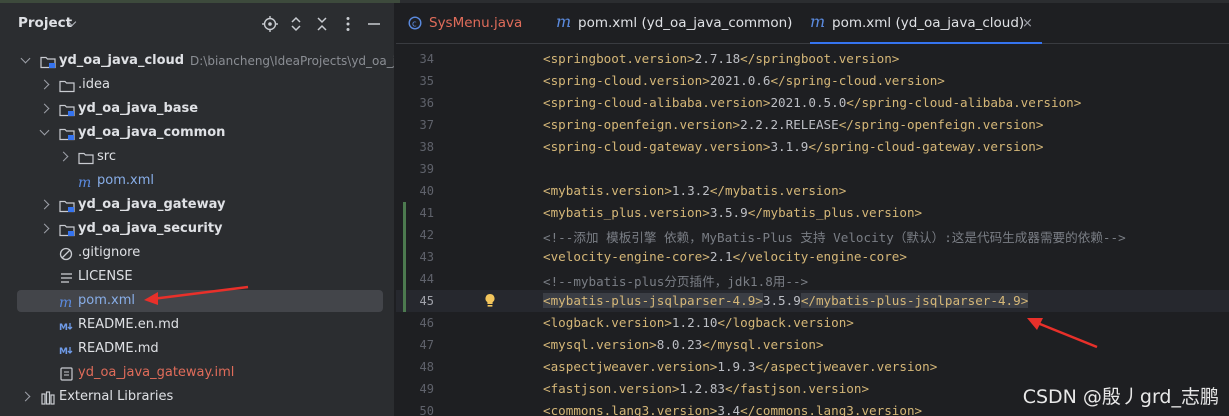 The image size is (1229, 416). I want to click on line-number: 48, so click(426, 367).